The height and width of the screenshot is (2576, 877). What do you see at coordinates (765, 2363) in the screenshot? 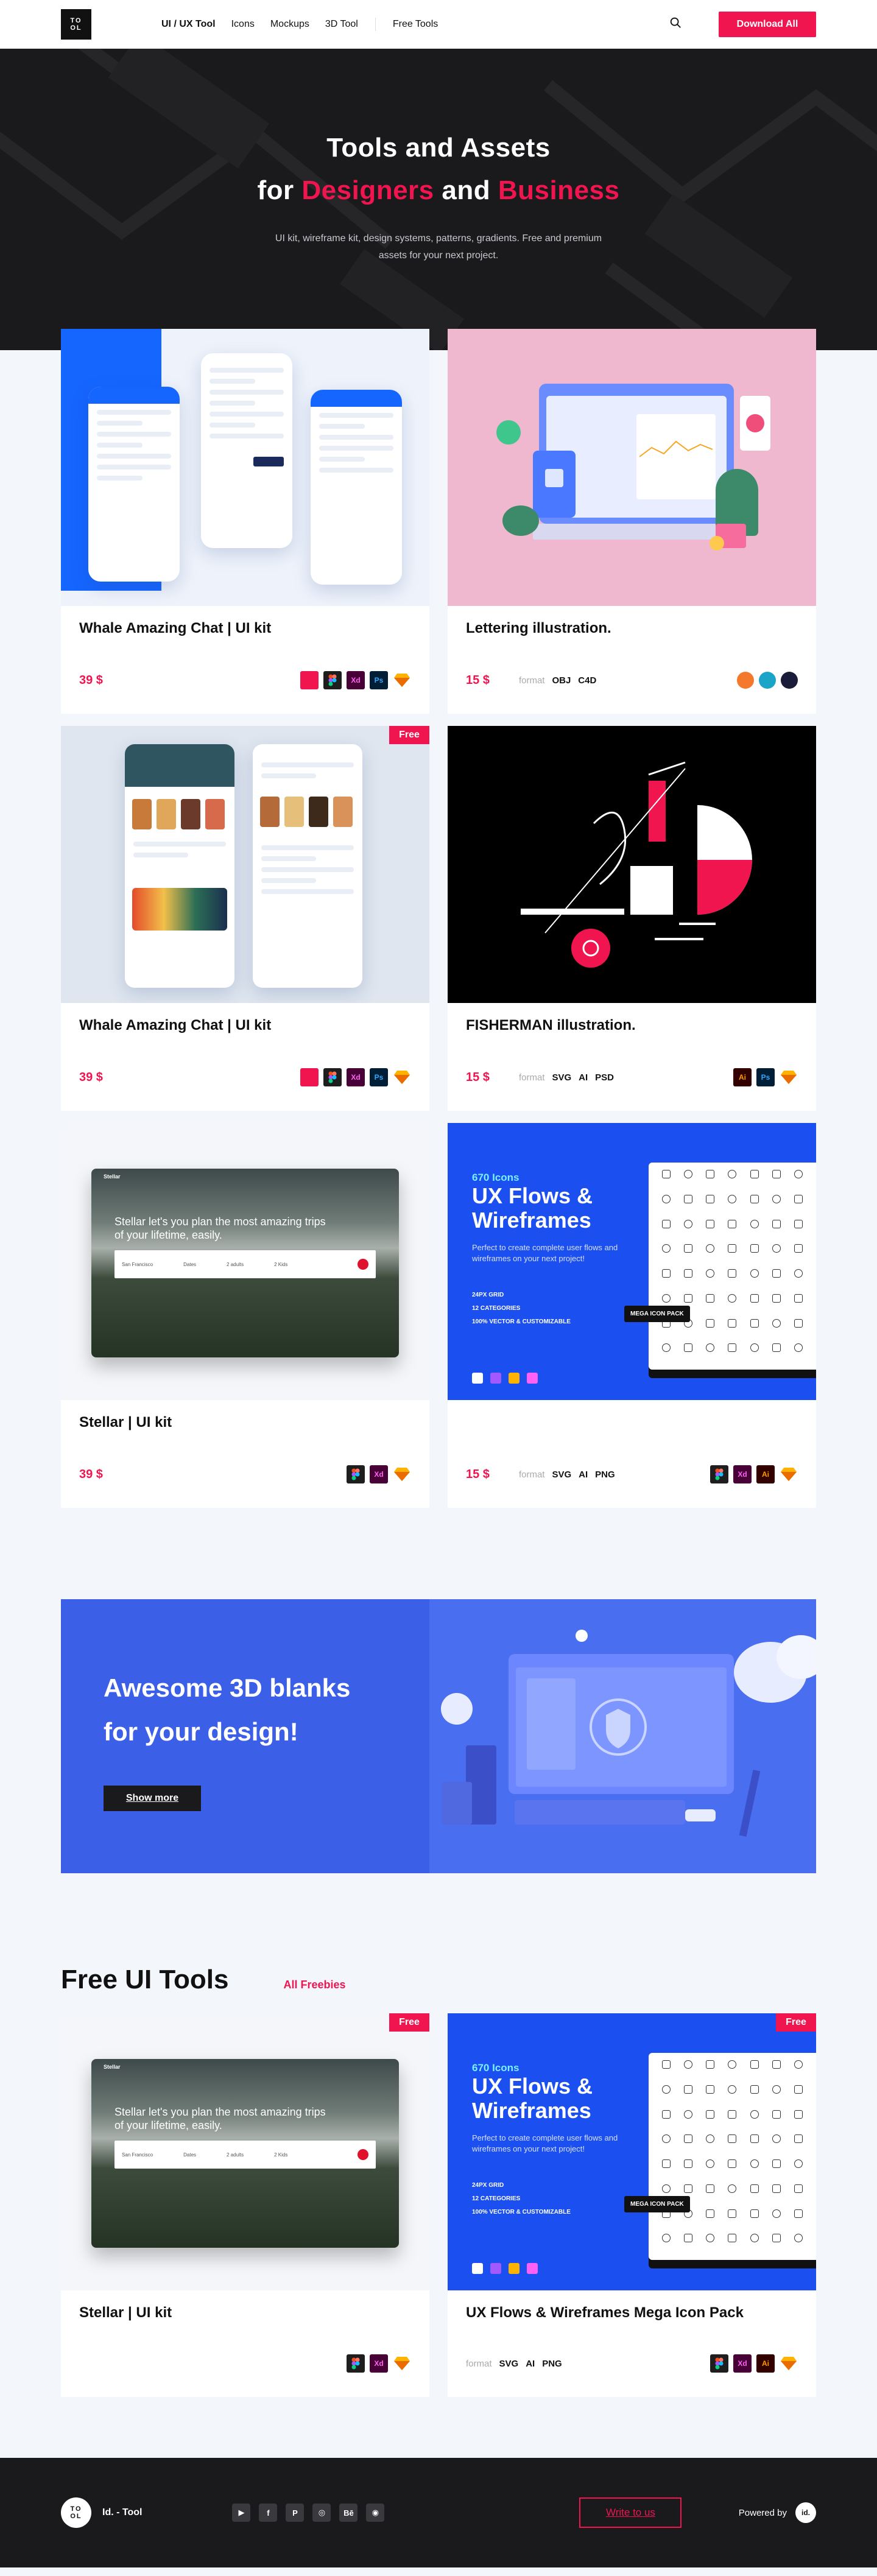
I see `illustrator-icon: Ai` at bounding box center [765, 2363].